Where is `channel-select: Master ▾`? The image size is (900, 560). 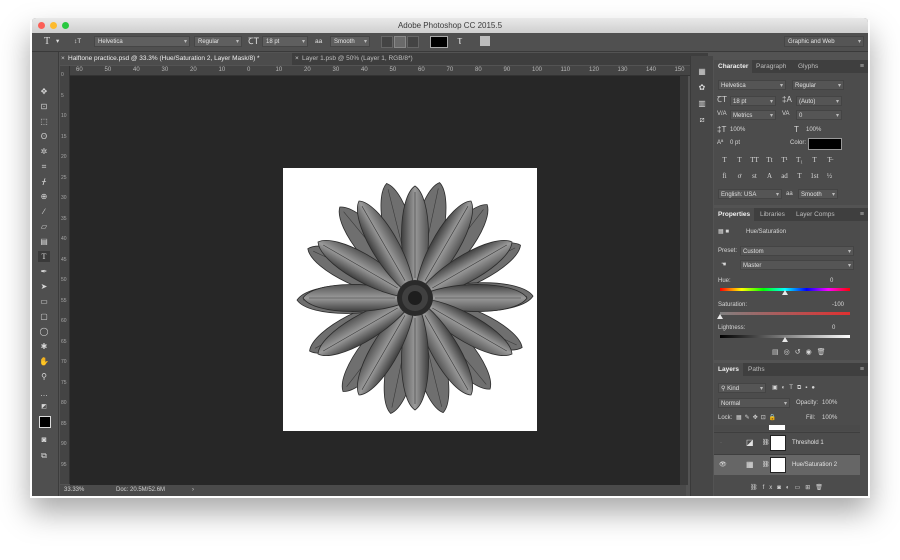 channel-select: Master ▾ is located at coordinates (797, 265).